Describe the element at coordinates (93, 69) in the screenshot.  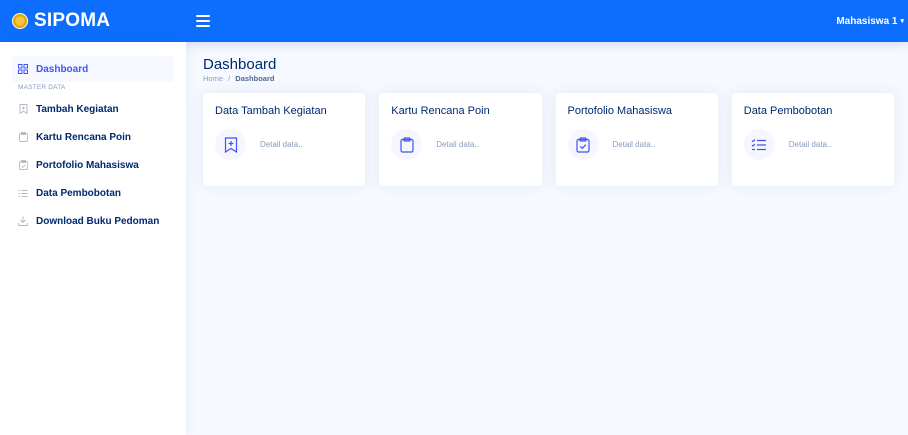
I see `sidebar-item-dashboard: Dashboard` at that location.